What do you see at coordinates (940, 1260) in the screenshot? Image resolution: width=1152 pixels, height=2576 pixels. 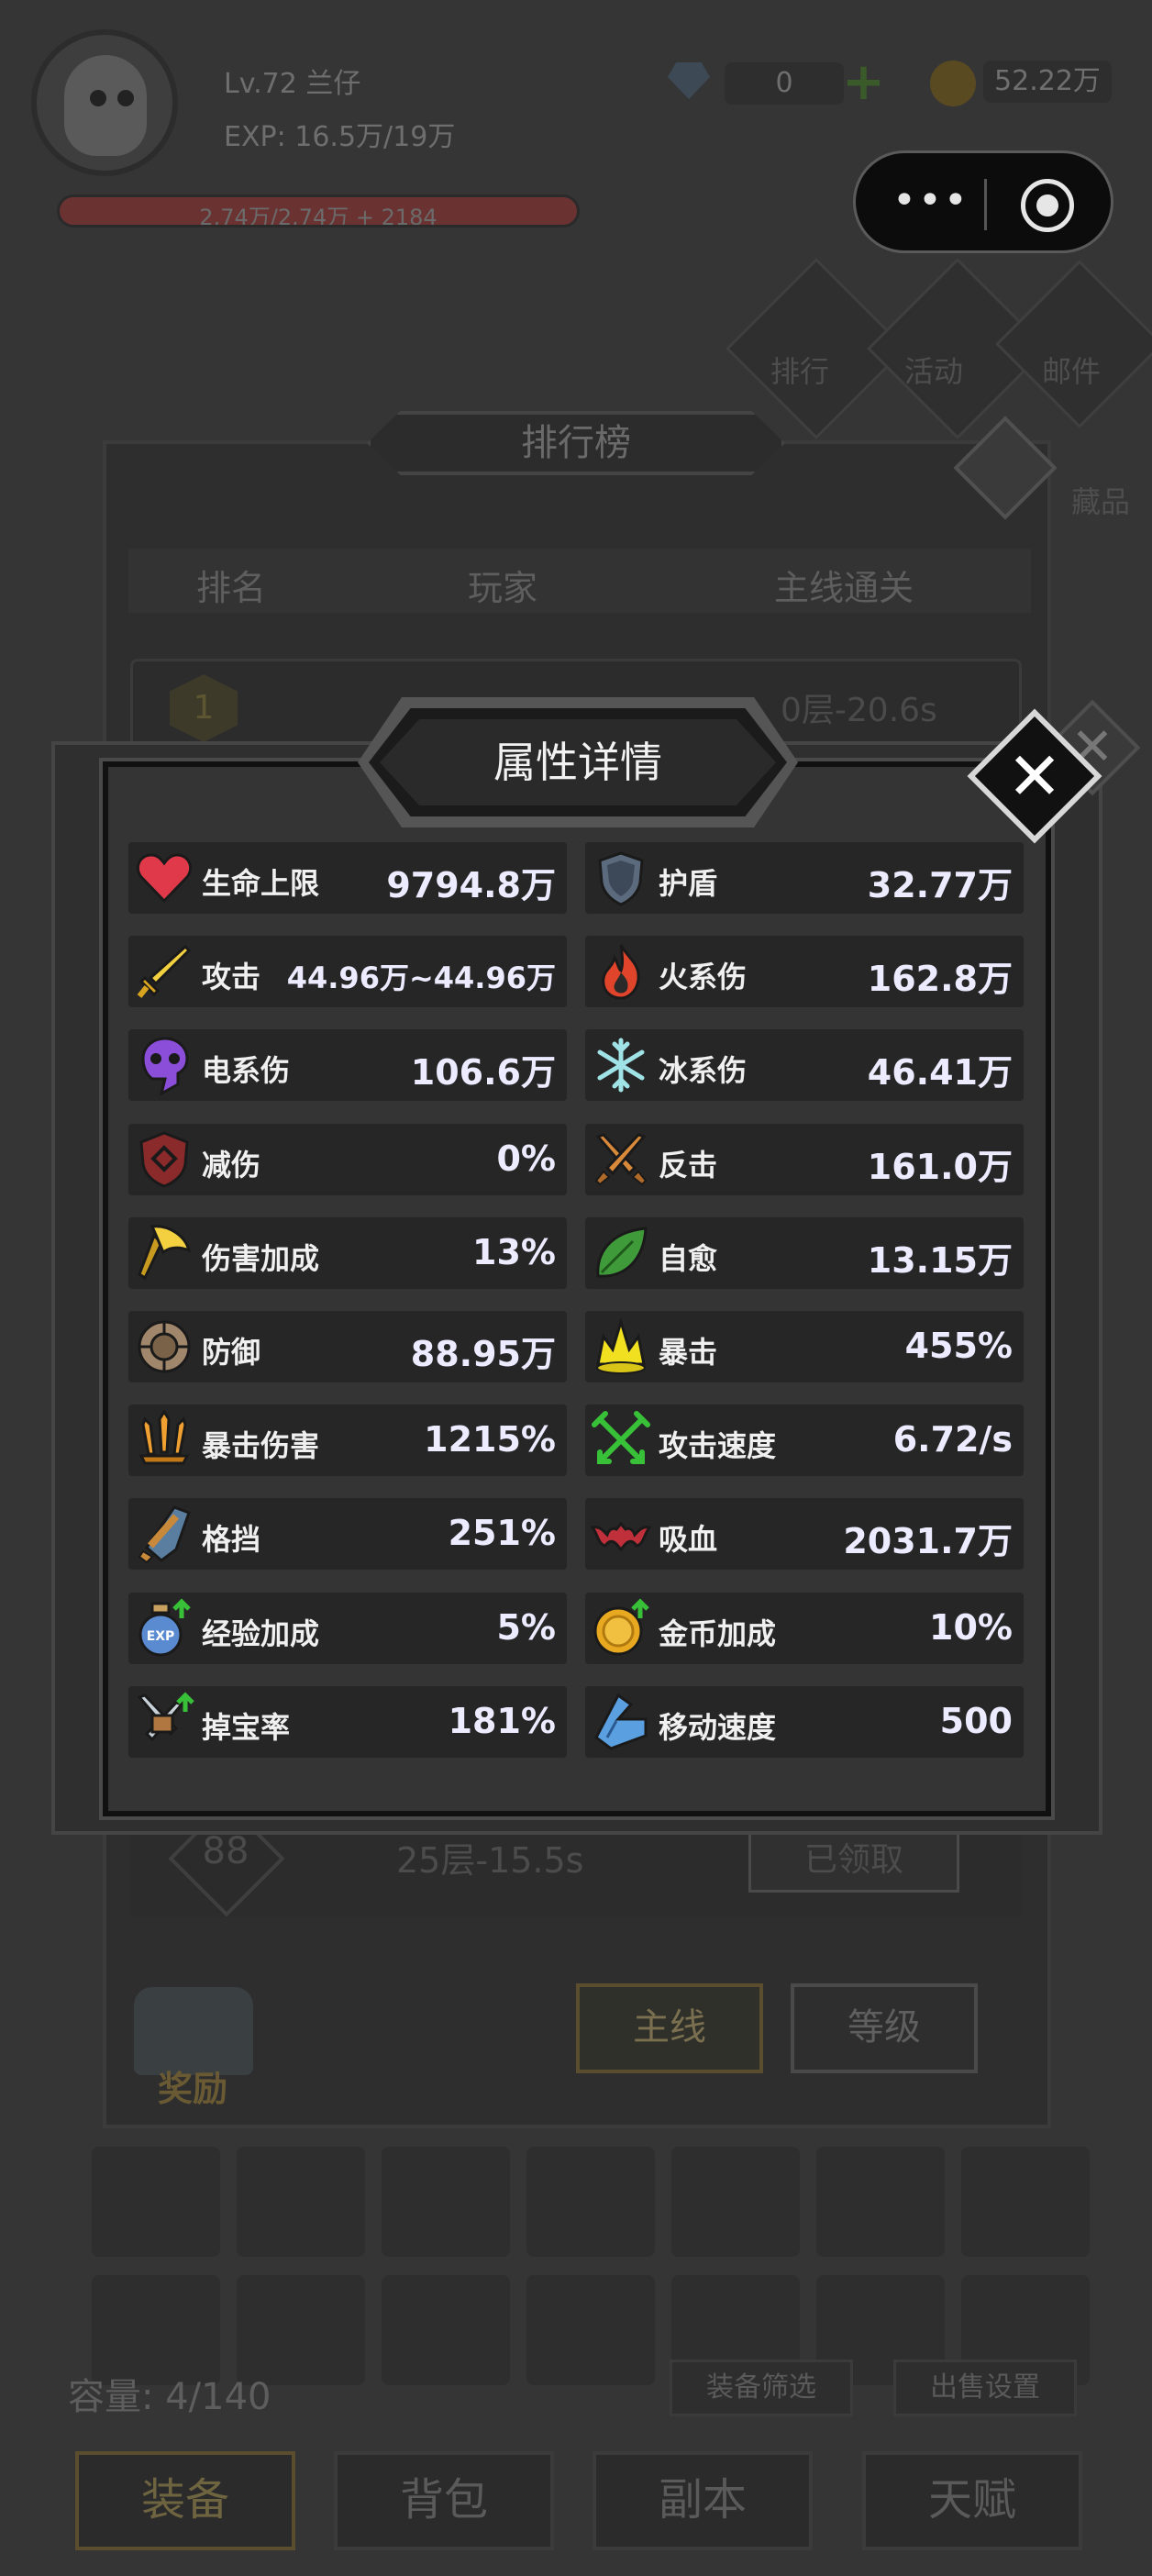 I see `stat-value: 13.15万` at bounding box center [940, 1260].